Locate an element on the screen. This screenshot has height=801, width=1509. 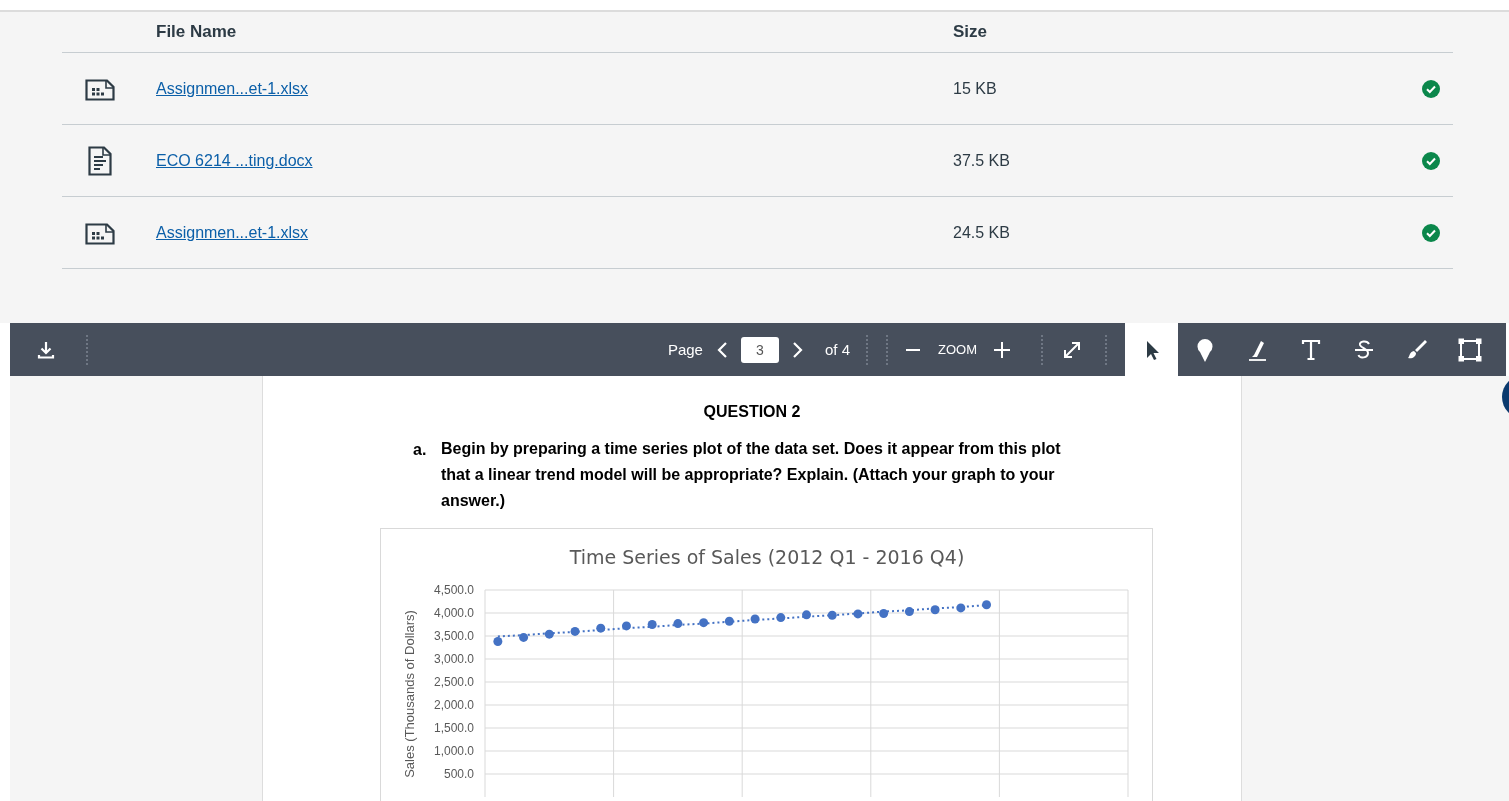
page-number-field: 3 is located at coordinates (759, 349).